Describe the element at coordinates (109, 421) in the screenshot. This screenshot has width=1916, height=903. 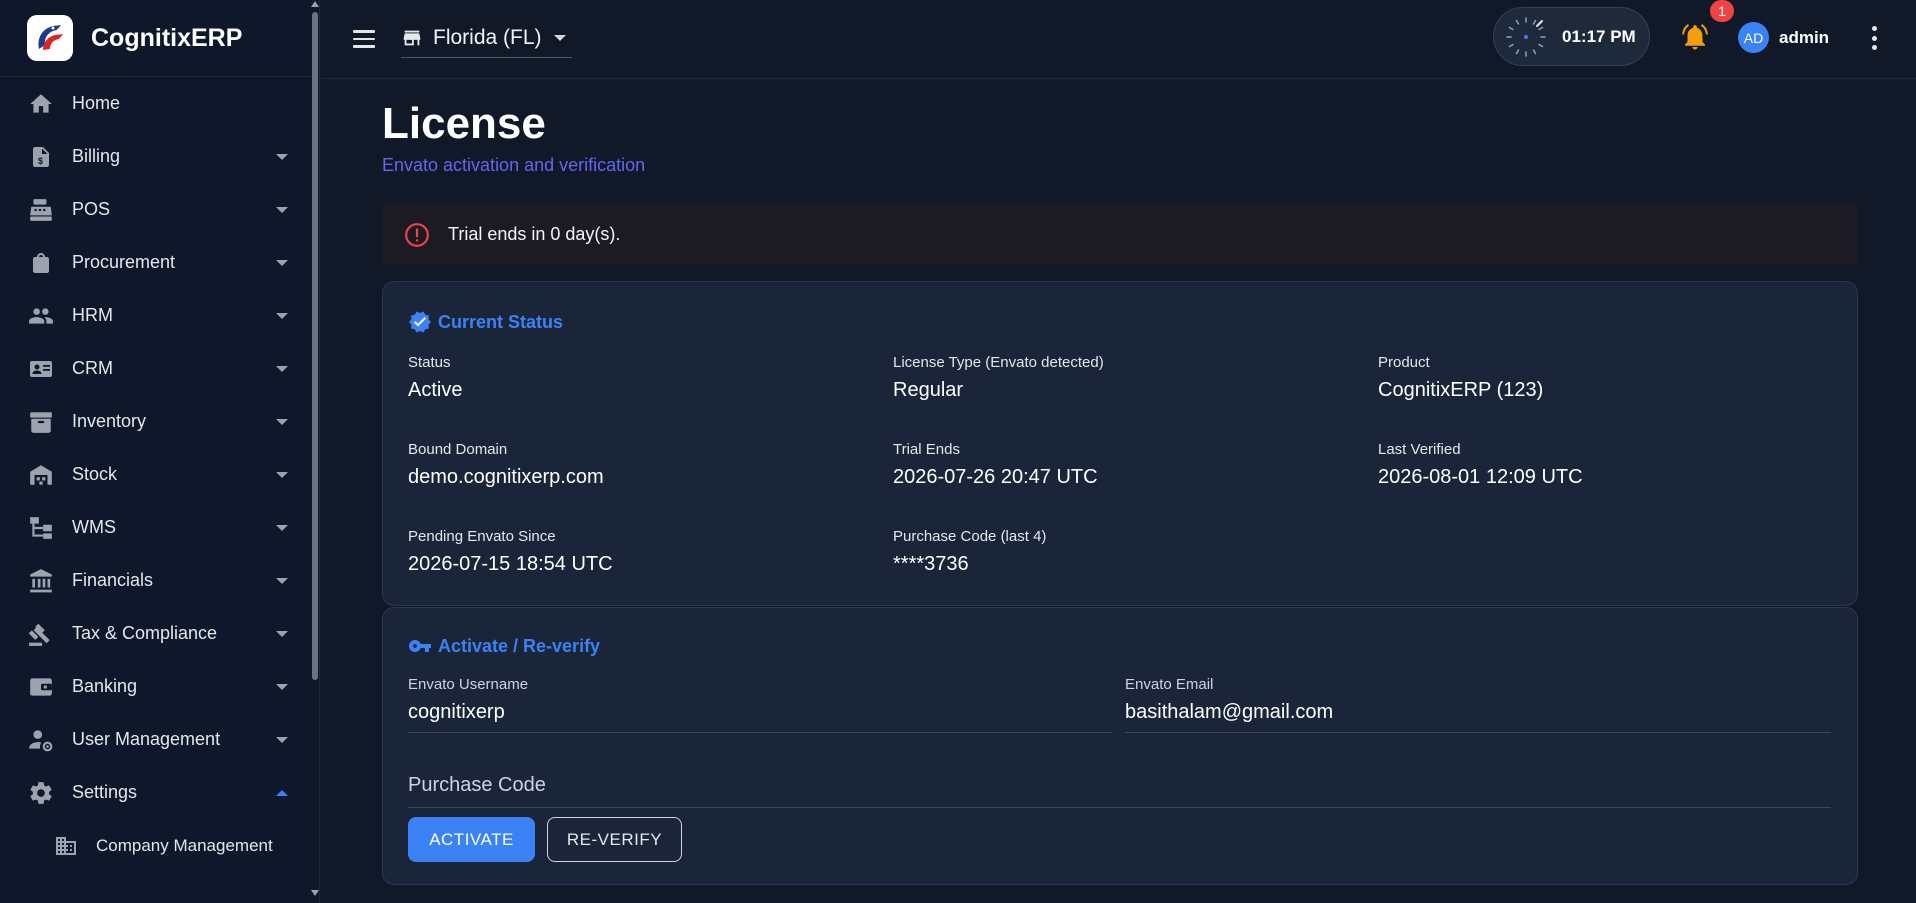
I see `sidebar-item-label: Inventory` at that location.